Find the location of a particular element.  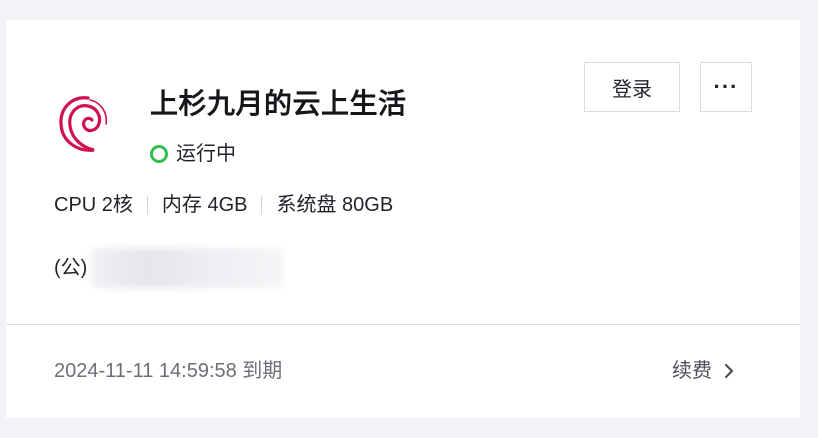

spec-disk: 系统盘 80GB is located at coordinates (335, 205).